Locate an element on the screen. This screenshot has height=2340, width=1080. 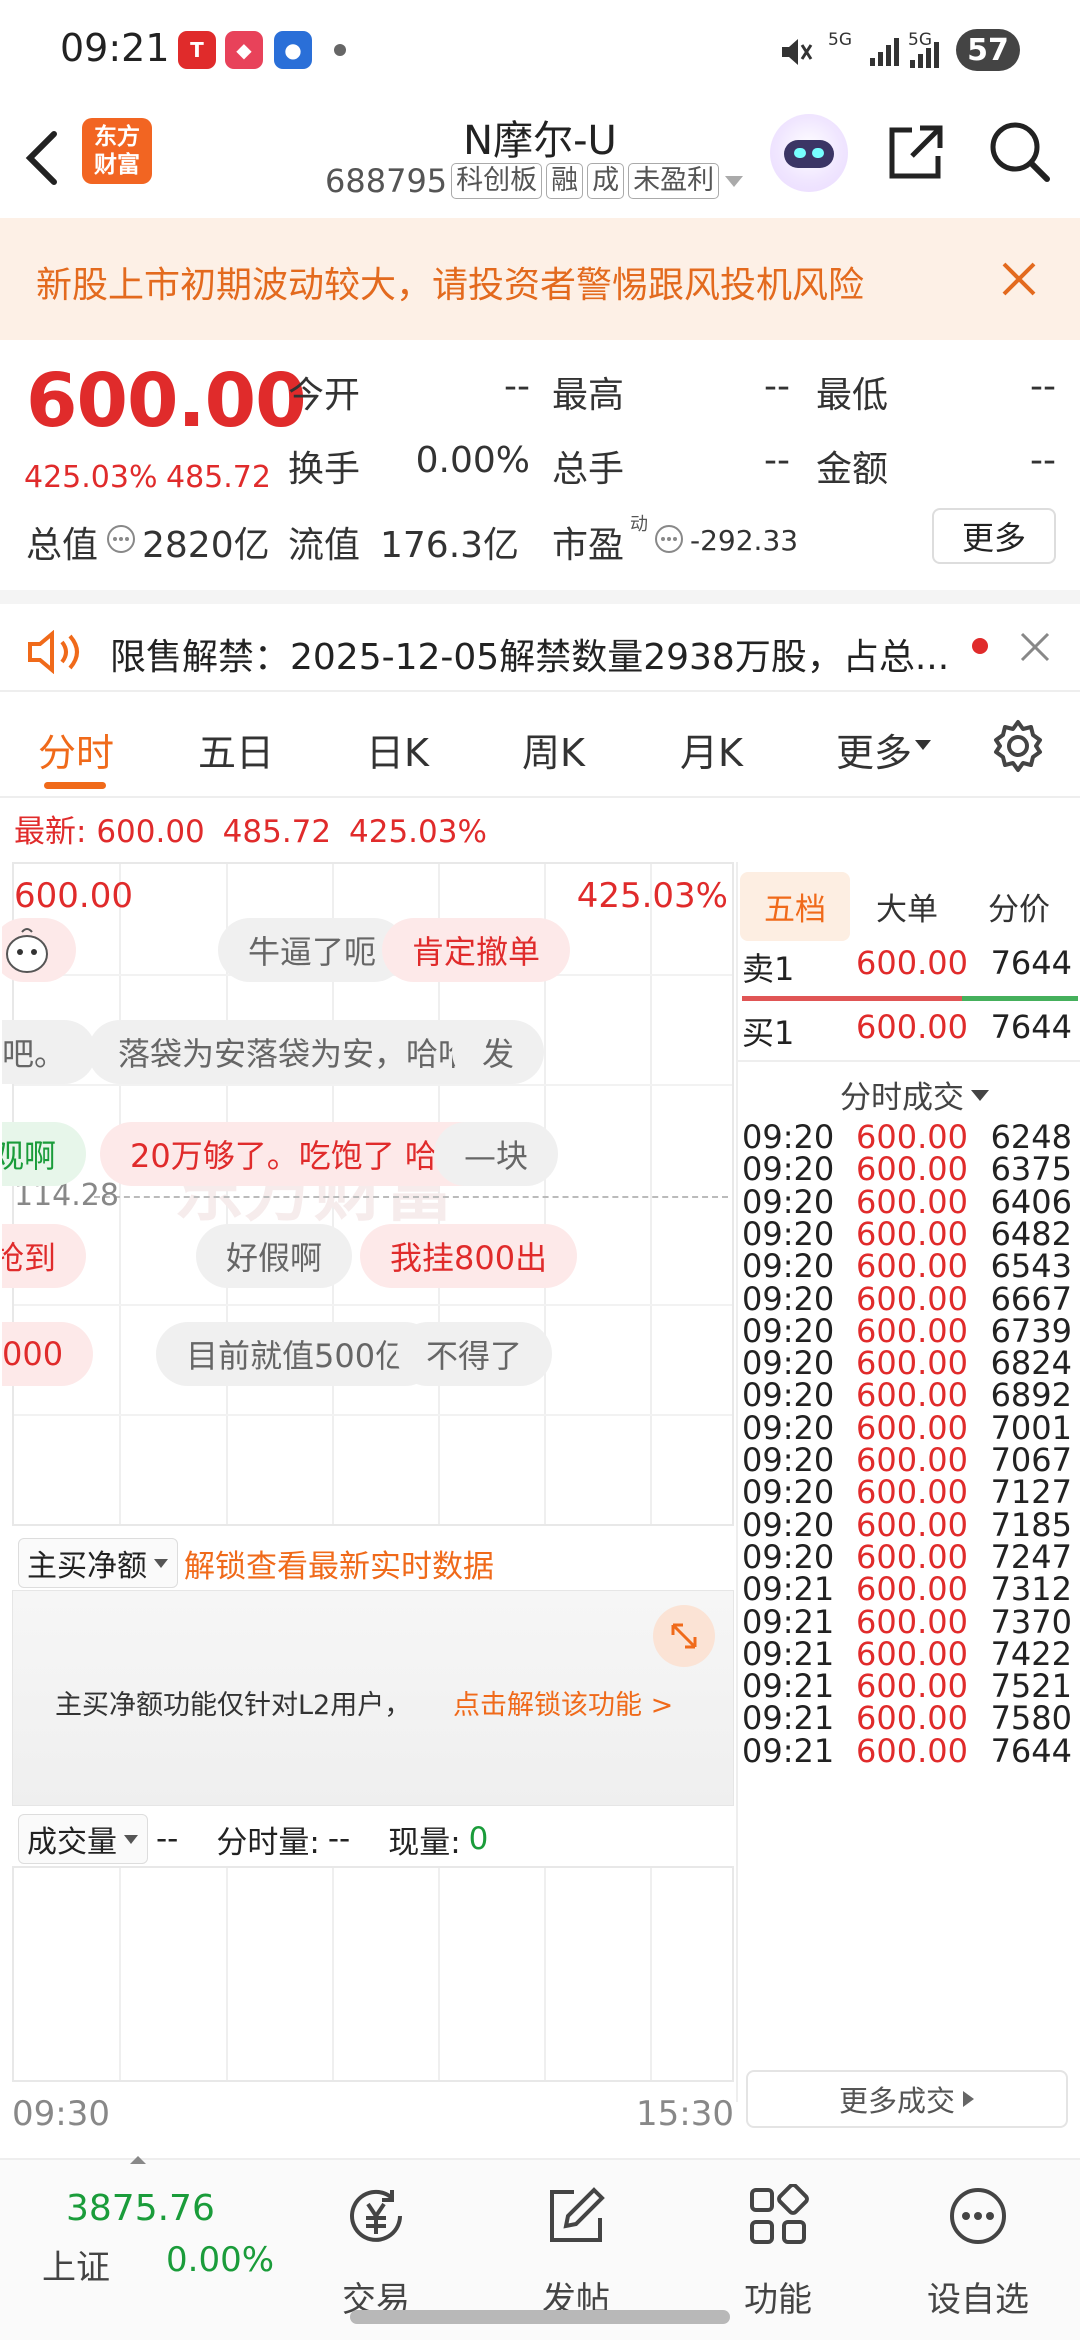
barrage-comment: 观啊 is located at coordinates (44, 1154).